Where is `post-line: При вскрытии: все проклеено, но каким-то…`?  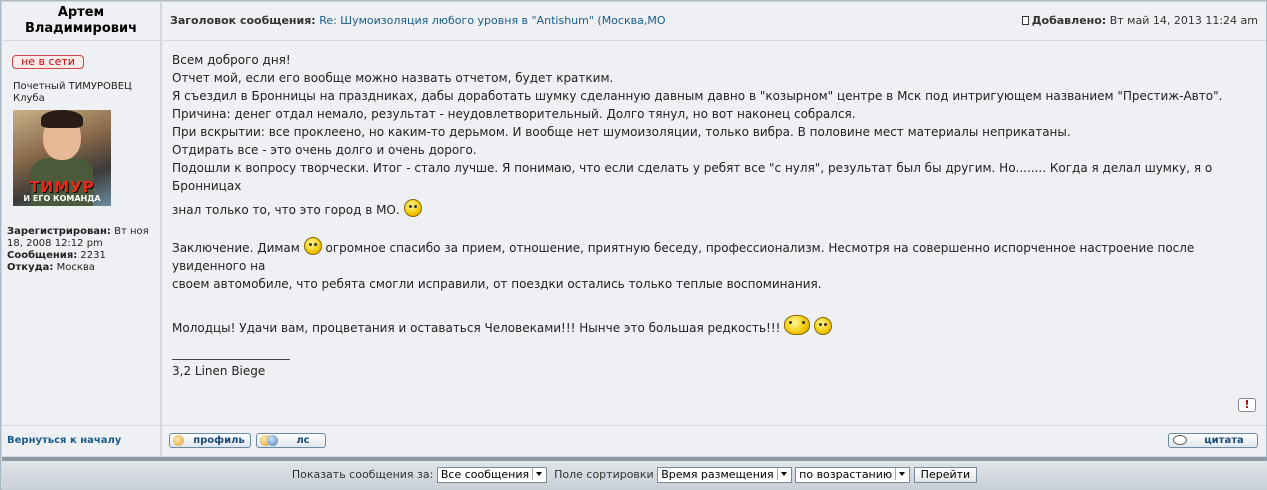 post-line: При вскрытии: все проклеено, но каким-то… is located at coordinates (621, 132).